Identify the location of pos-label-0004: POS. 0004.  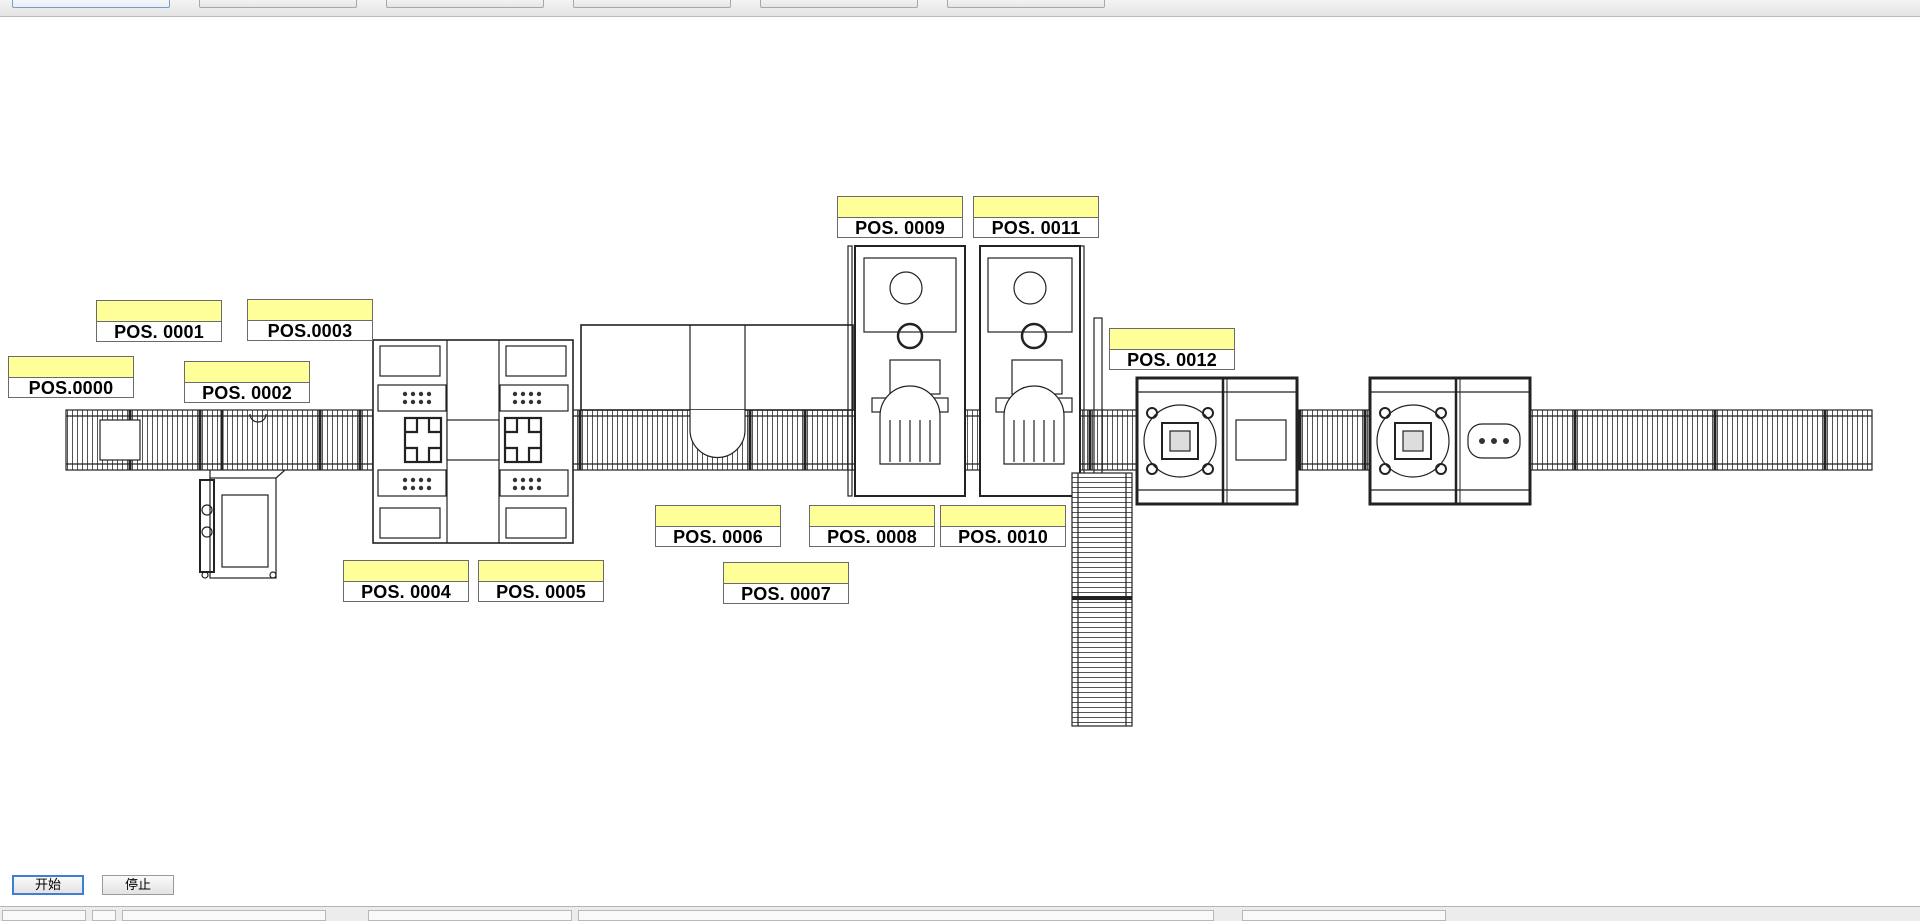
(406, 581).